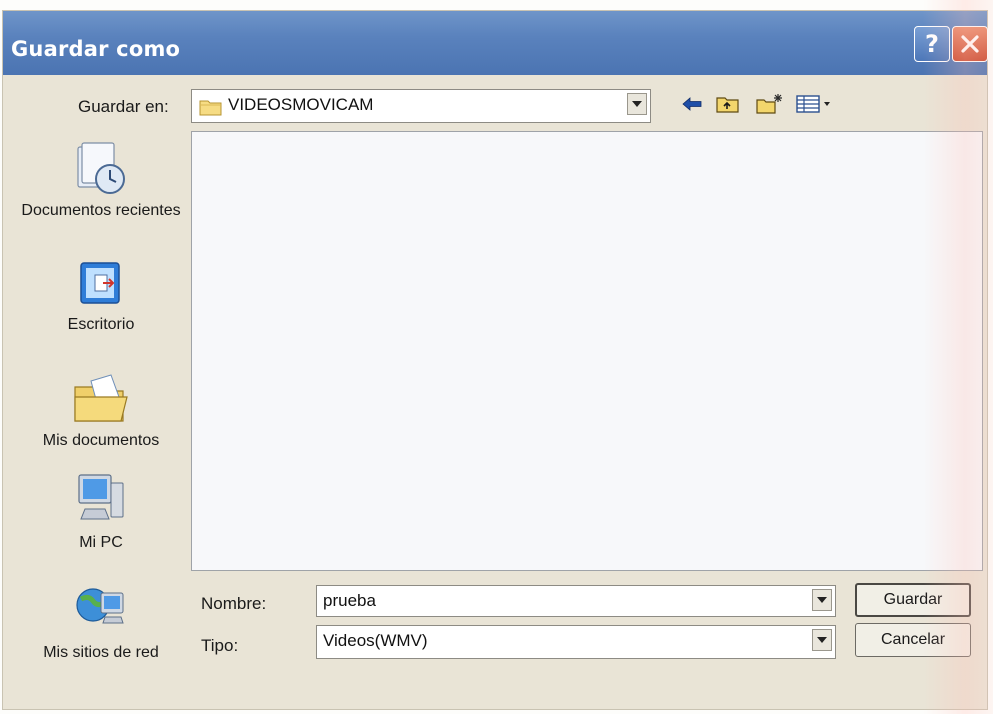 The image size is (993, 714). I want to click on new-folder-button, so click(770, 104).